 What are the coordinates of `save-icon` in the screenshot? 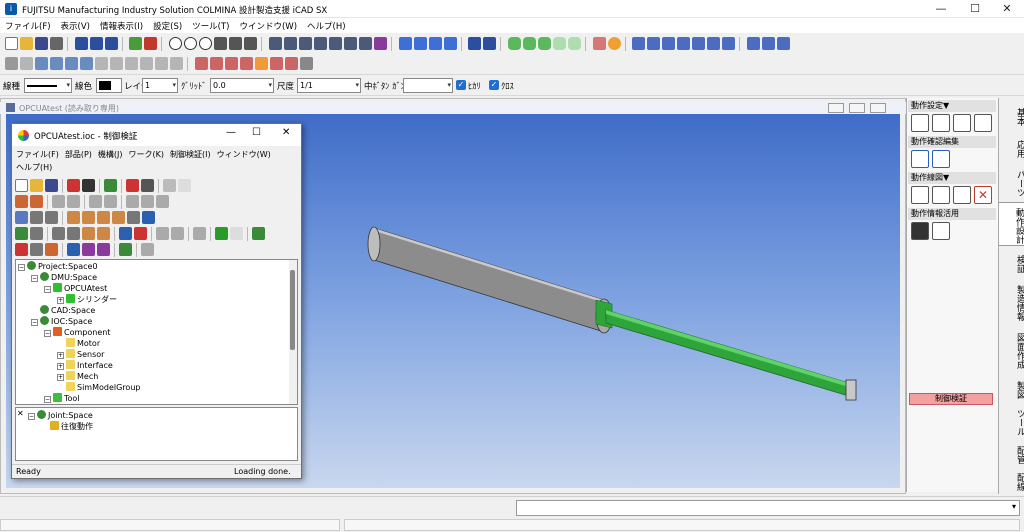 It's located at (41, 43).